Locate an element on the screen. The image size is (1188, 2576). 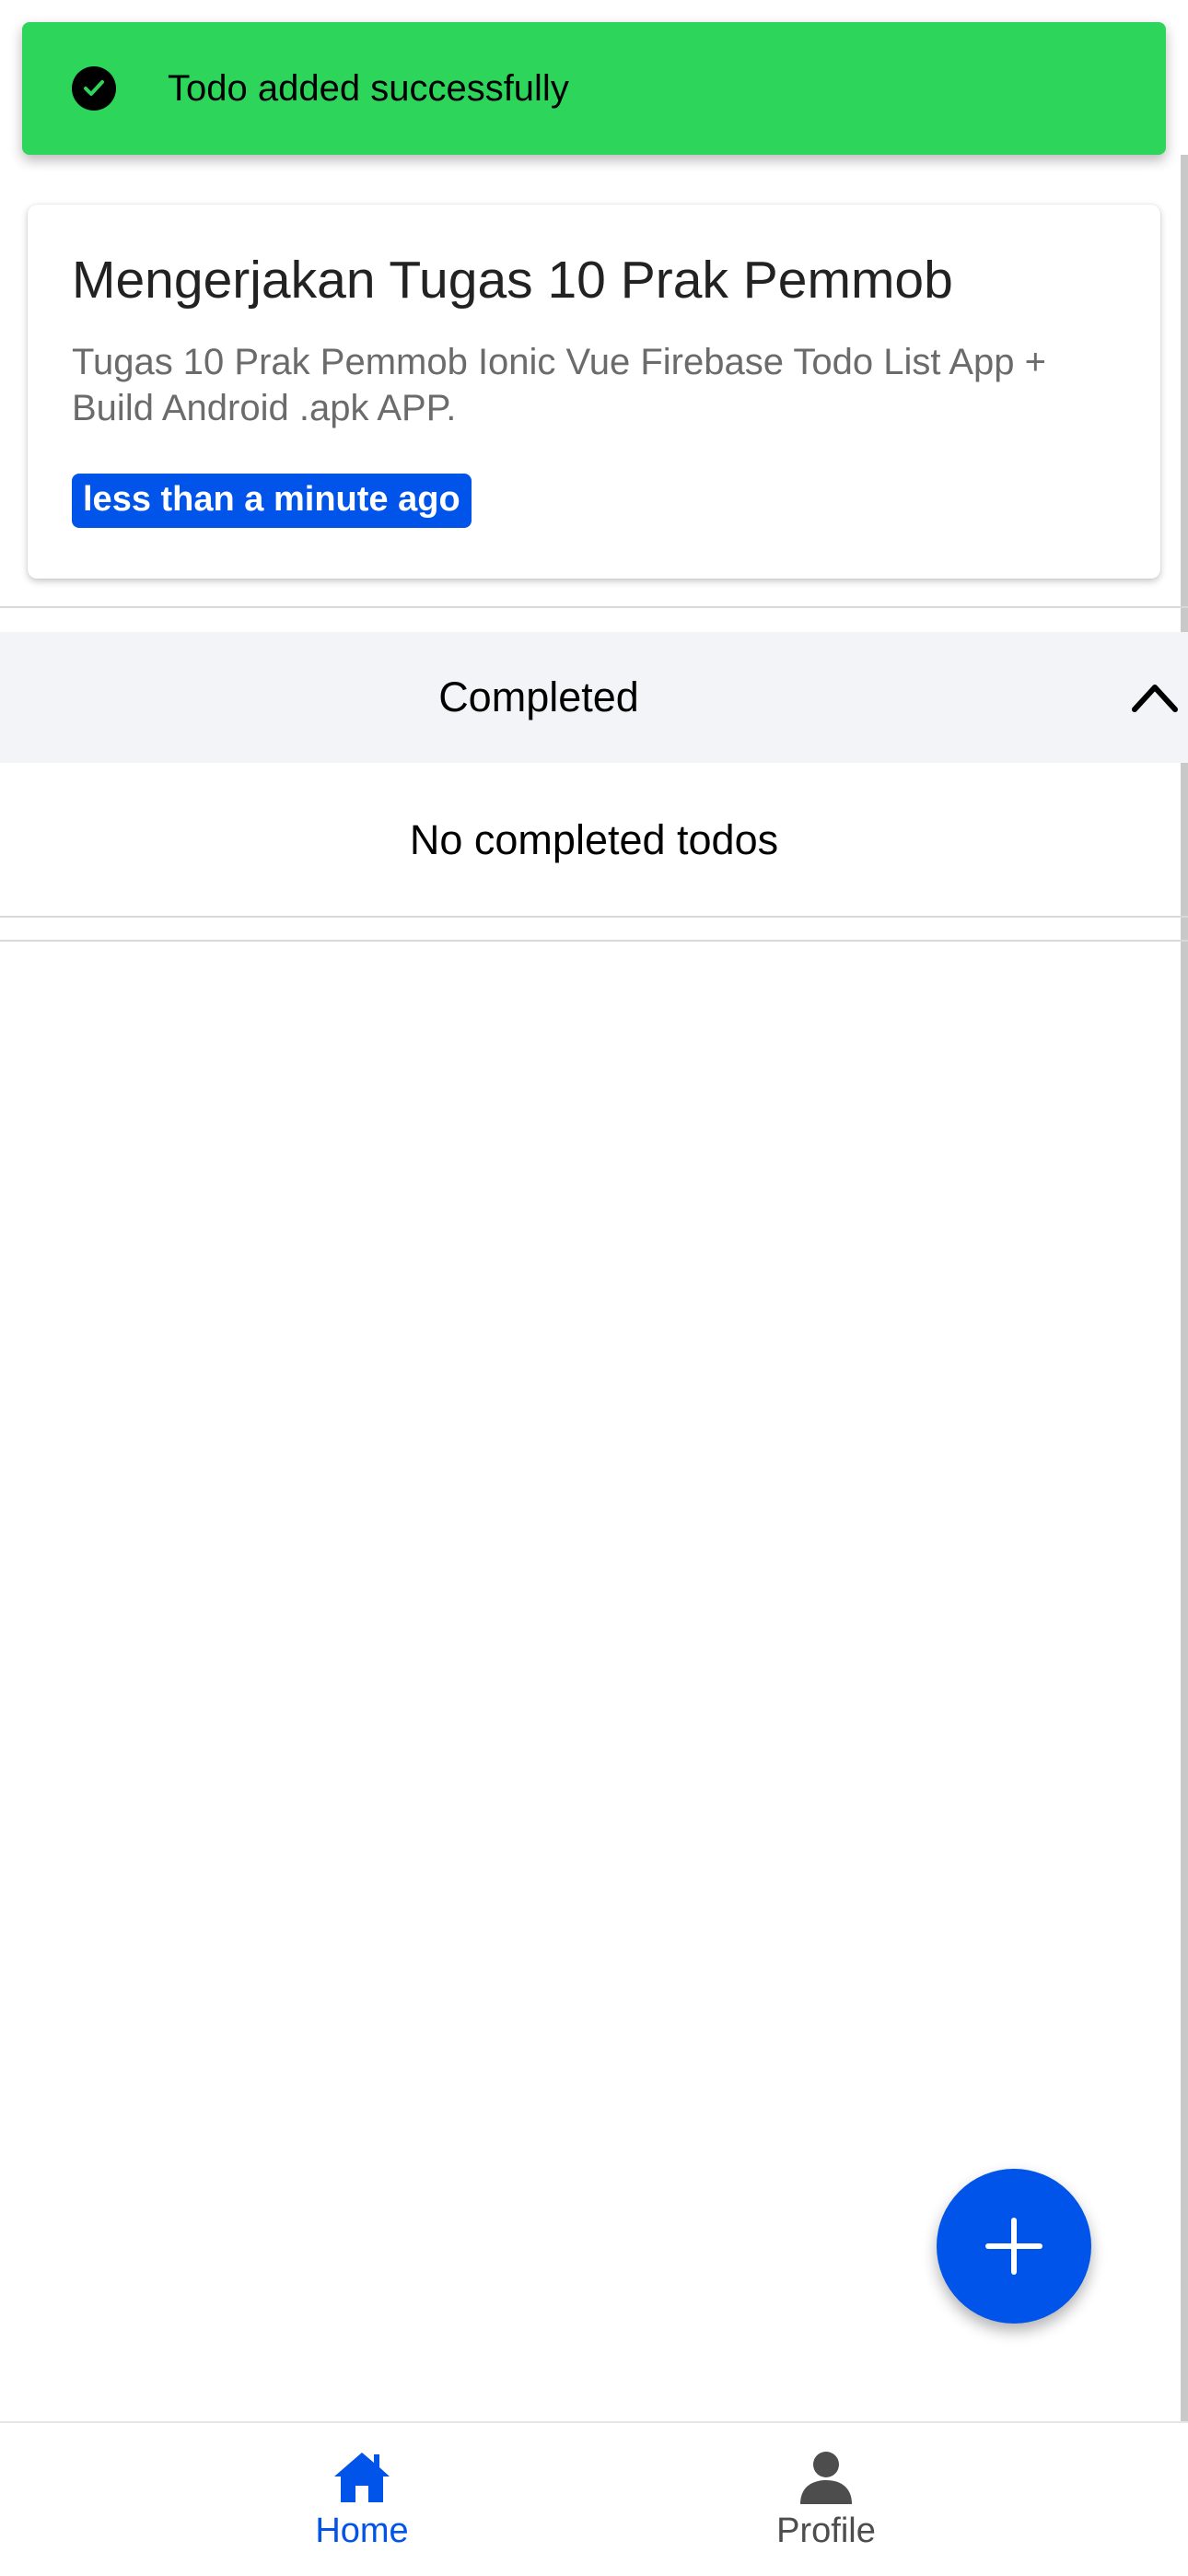
add-icon is located at coordinates (1013, 2246).